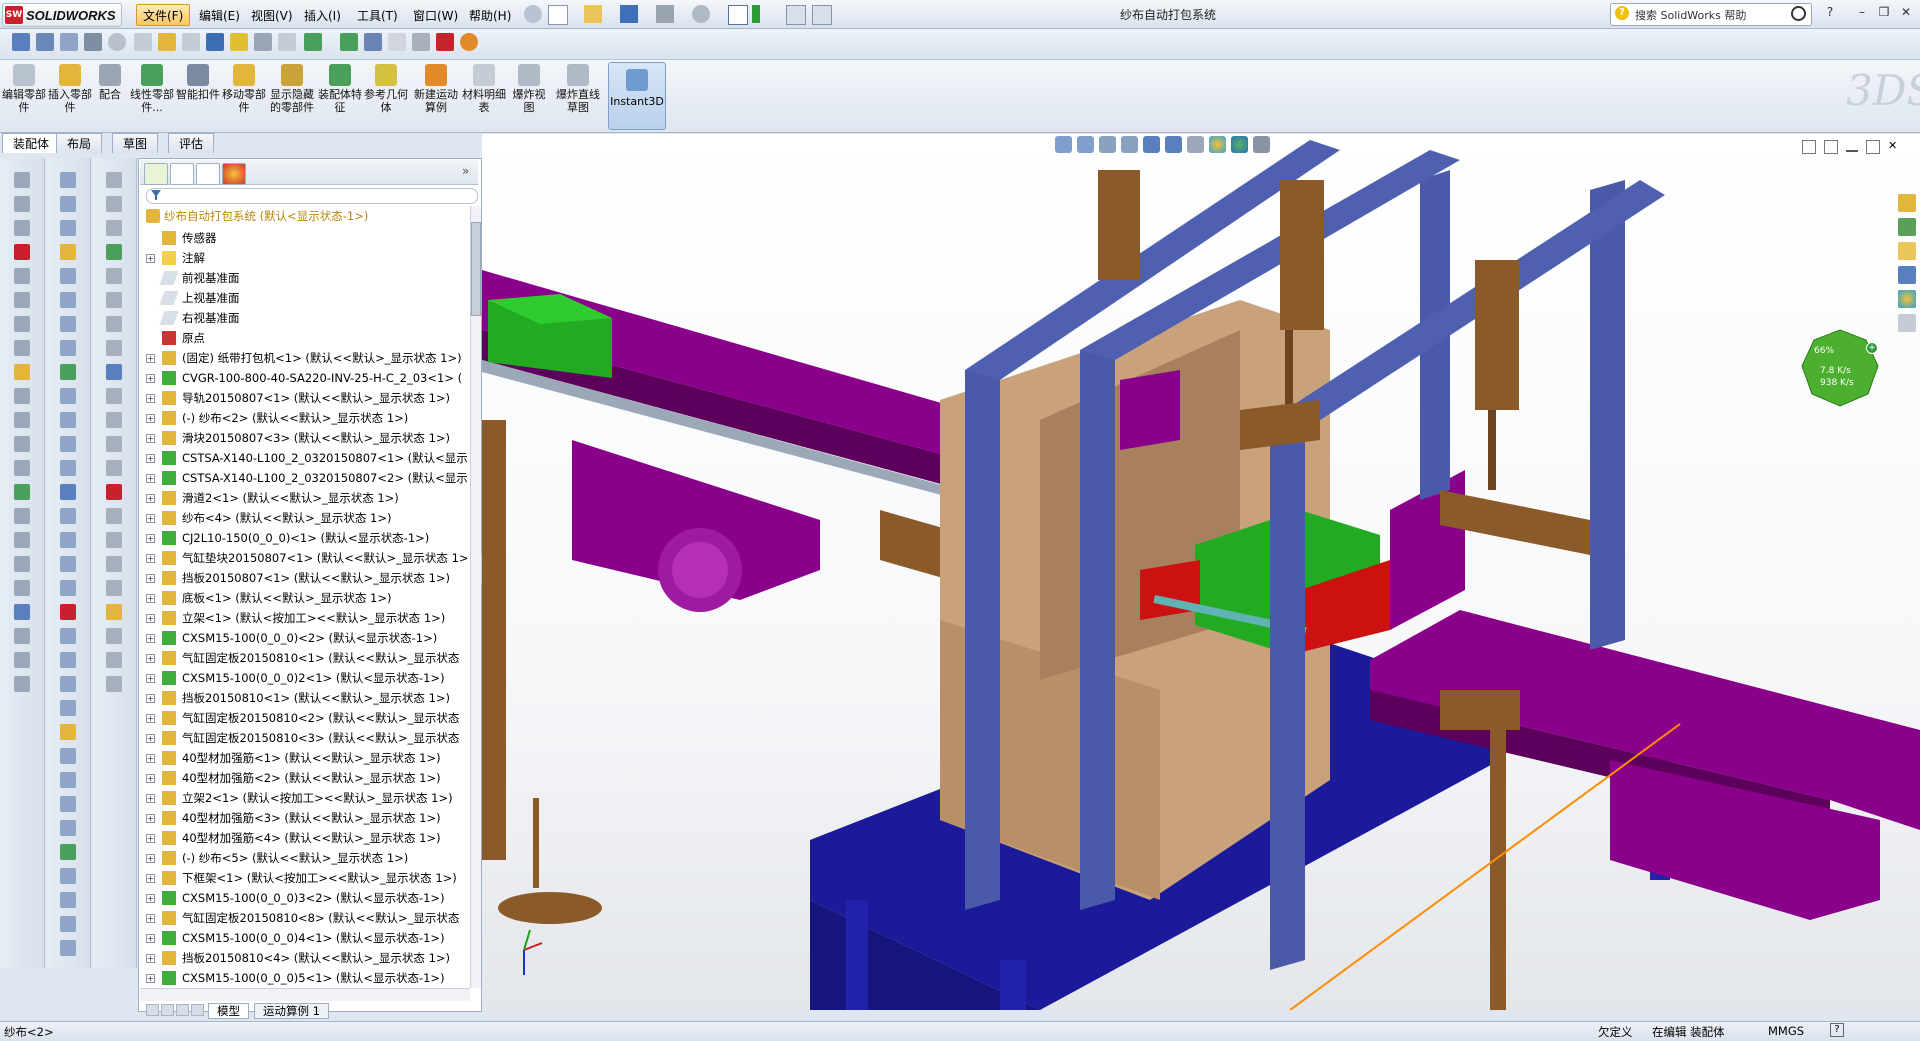  I want to click on section-properties-icon, so click(93, 42).